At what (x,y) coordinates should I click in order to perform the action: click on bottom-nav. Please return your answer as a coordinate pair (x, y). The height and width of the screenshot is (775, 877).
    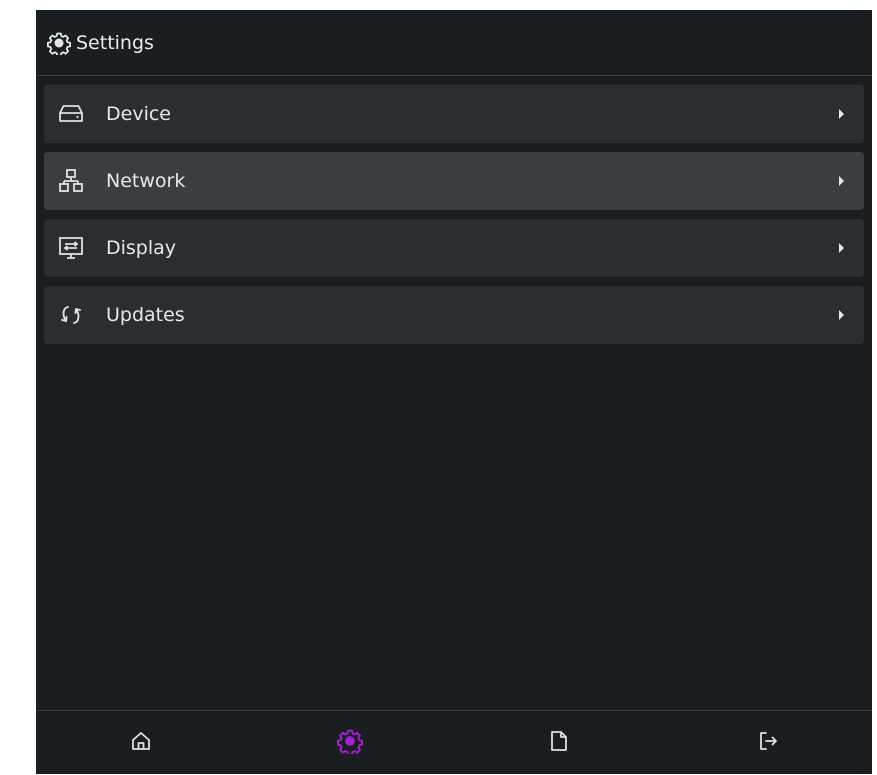
    Looking at the image, I should click on (454, 742).